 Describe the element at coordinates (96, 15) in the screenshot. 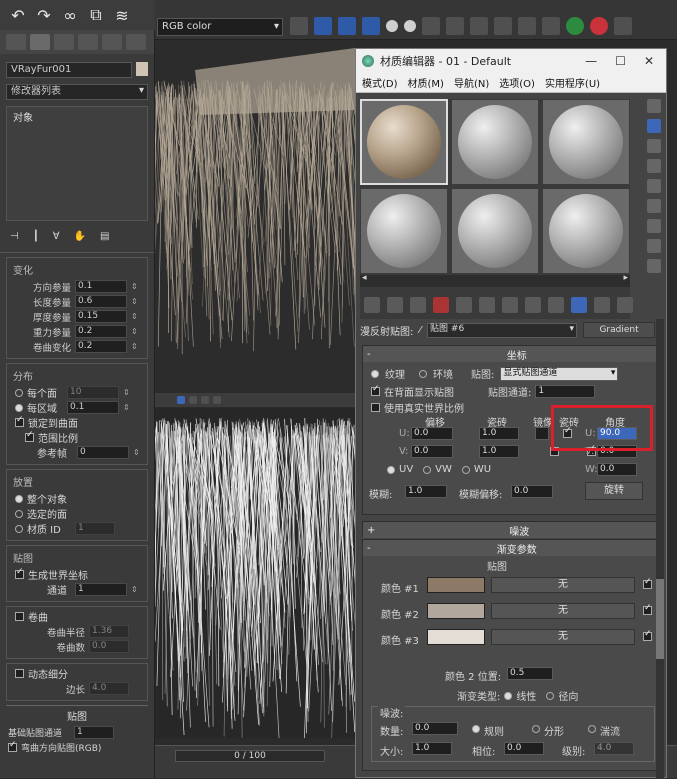

I see `unlink-icon: ⧉` at that location.